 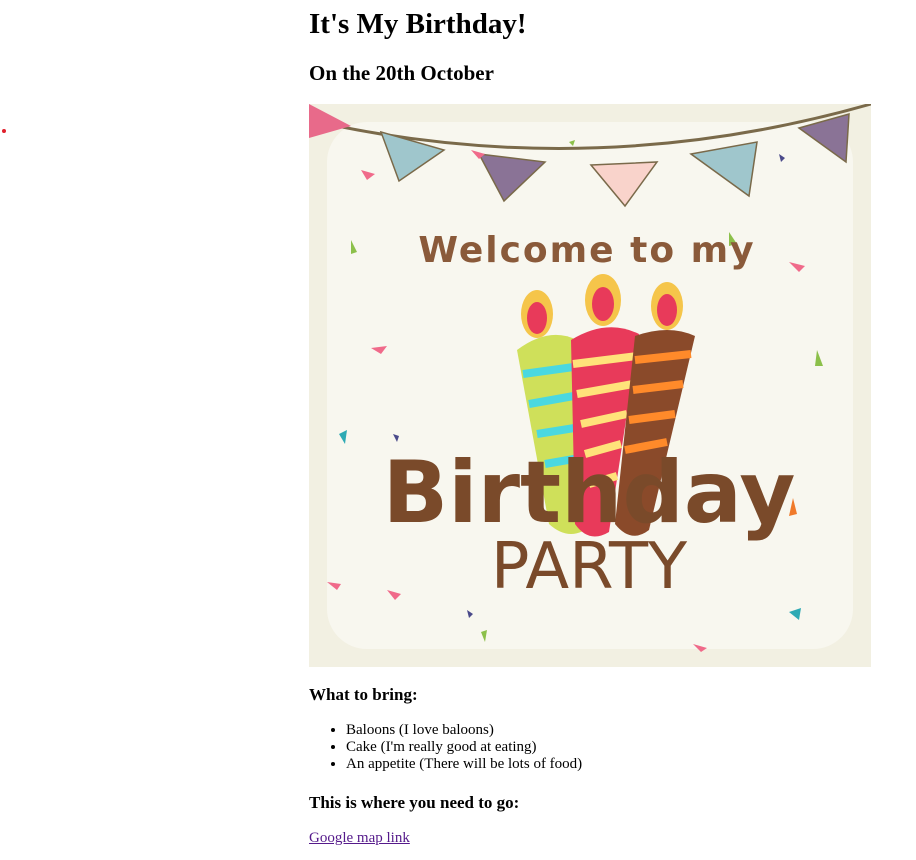 What do you see at coordinates (464, 764) in the screenshot?
I see `list-item: An appetite (There will be lots of food)` at bounding box center [464, 764].